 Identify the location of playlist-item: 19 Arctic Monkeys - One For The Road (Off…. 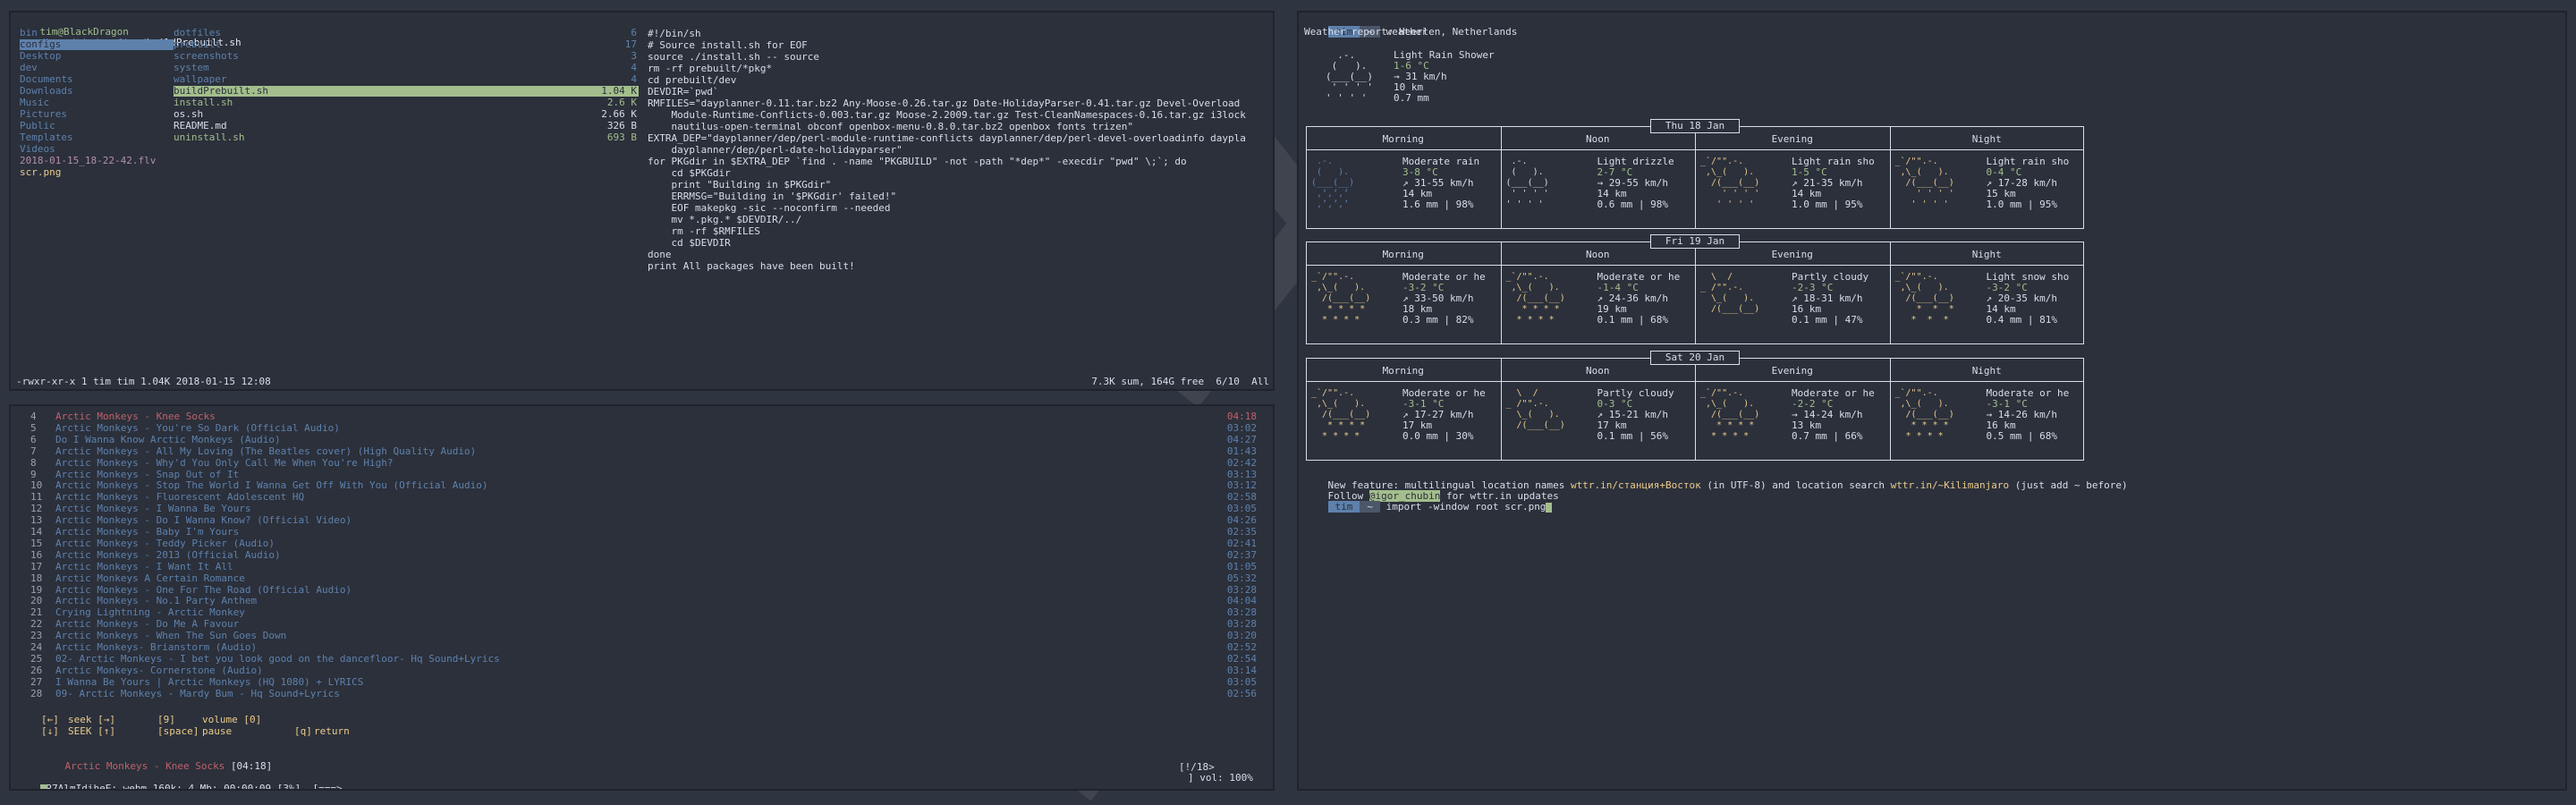
(643, 590).